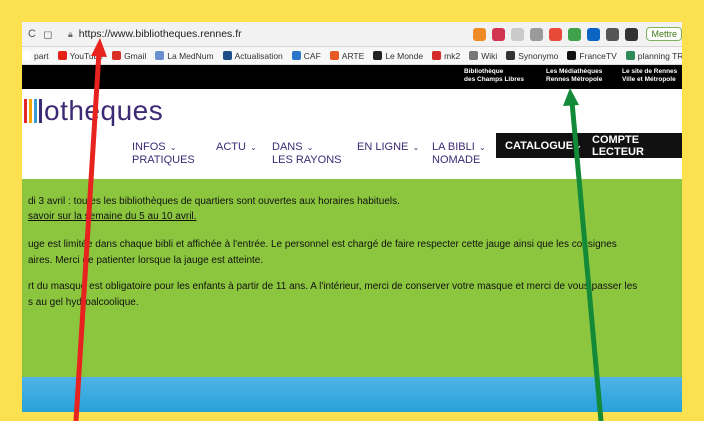 The height and width of the screenshot is (421, 704). What do you see at coordinates (90, 229) in the screenshot?
I see `red-arrow` at bounding box center [90, 229].